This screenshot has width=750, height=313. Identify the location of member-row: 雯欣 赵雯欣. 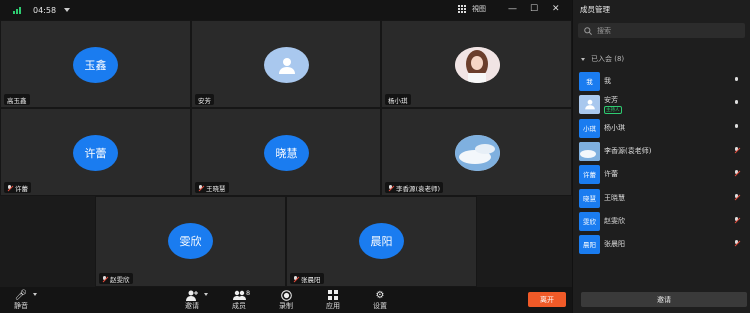
(664, 221).